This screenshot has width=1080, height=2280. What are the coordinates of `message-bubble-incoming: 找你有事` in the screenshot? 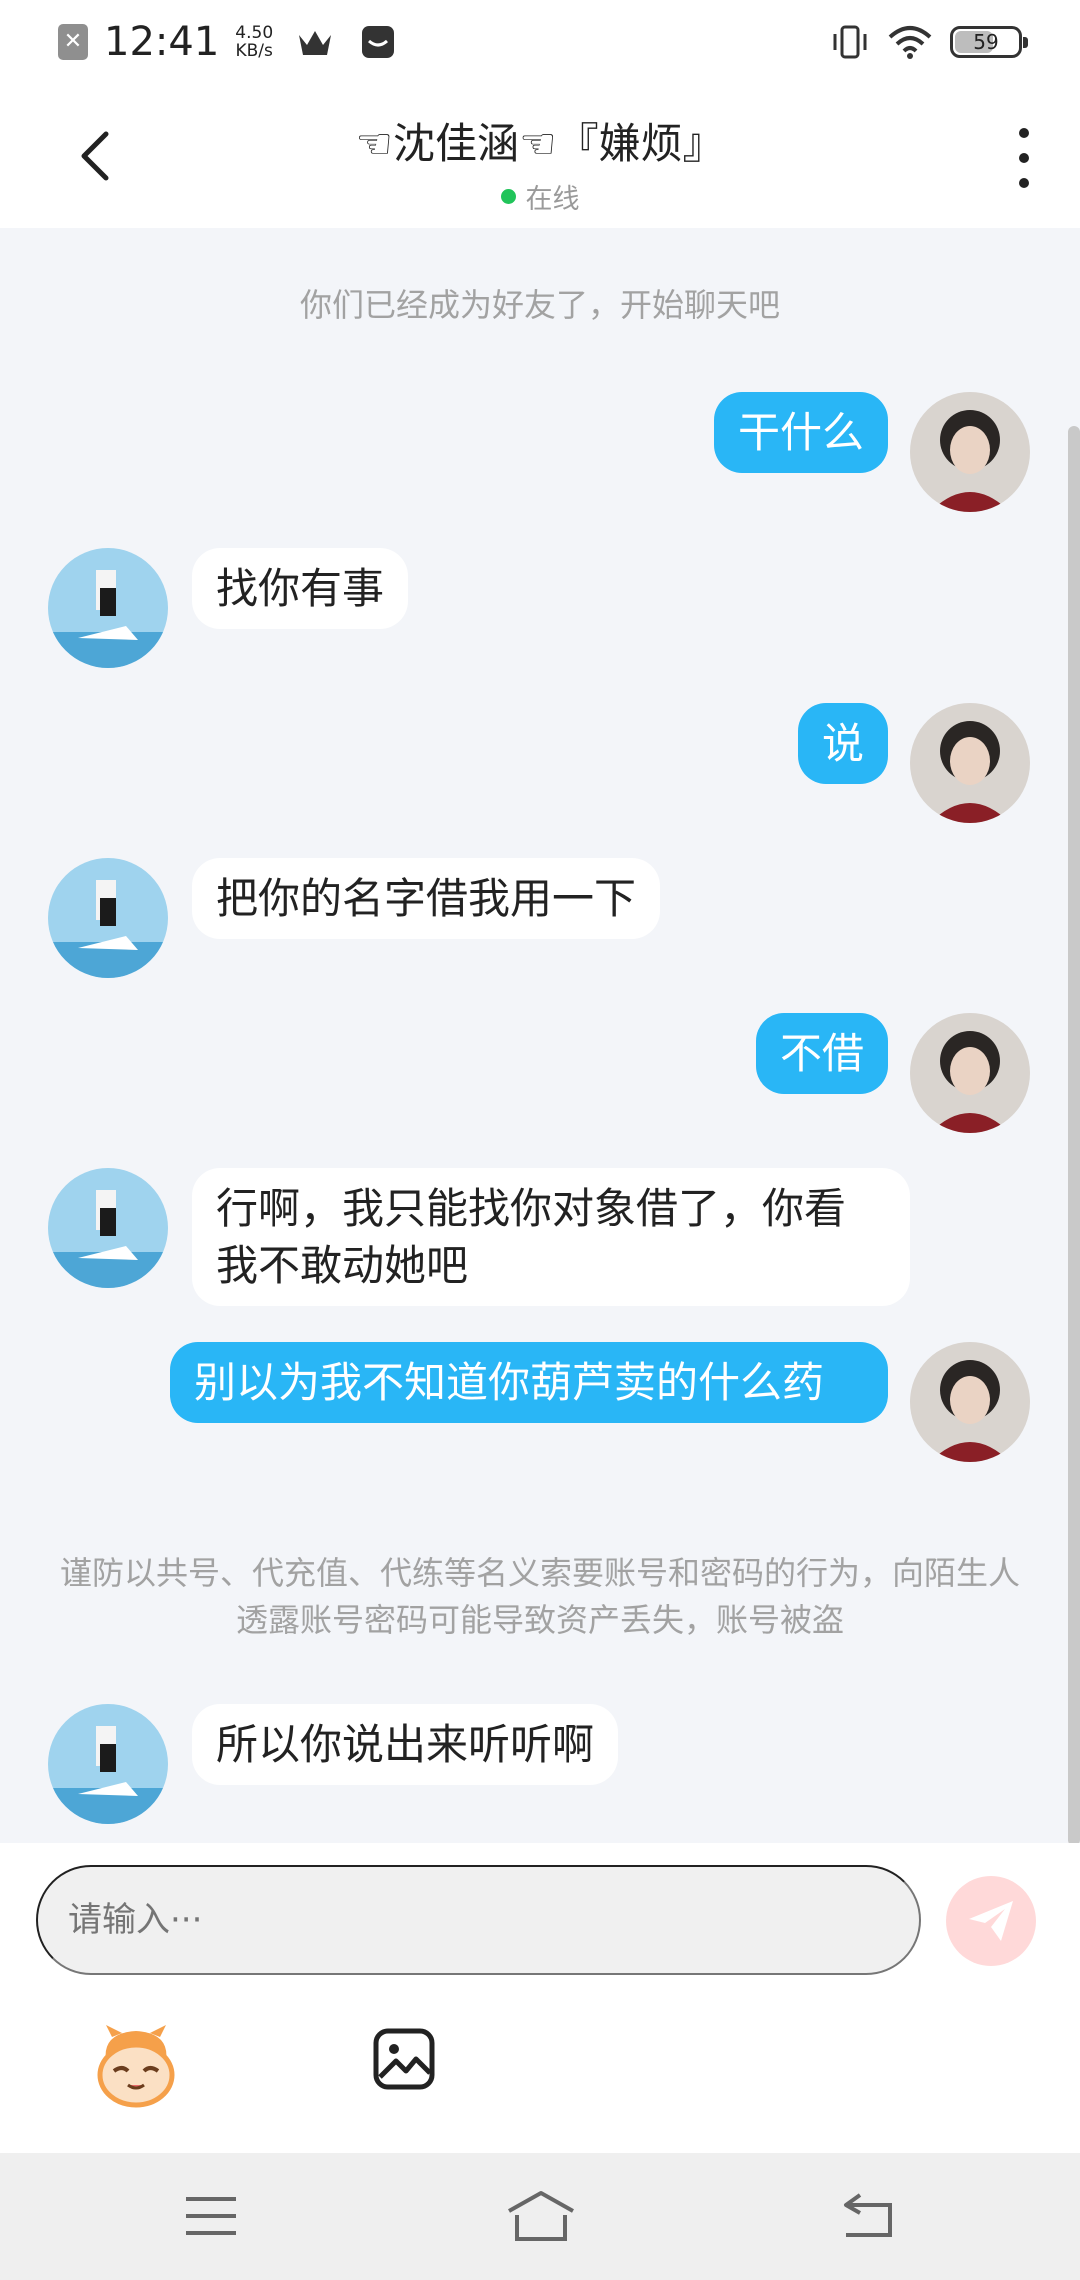 It's located at (300, 588).